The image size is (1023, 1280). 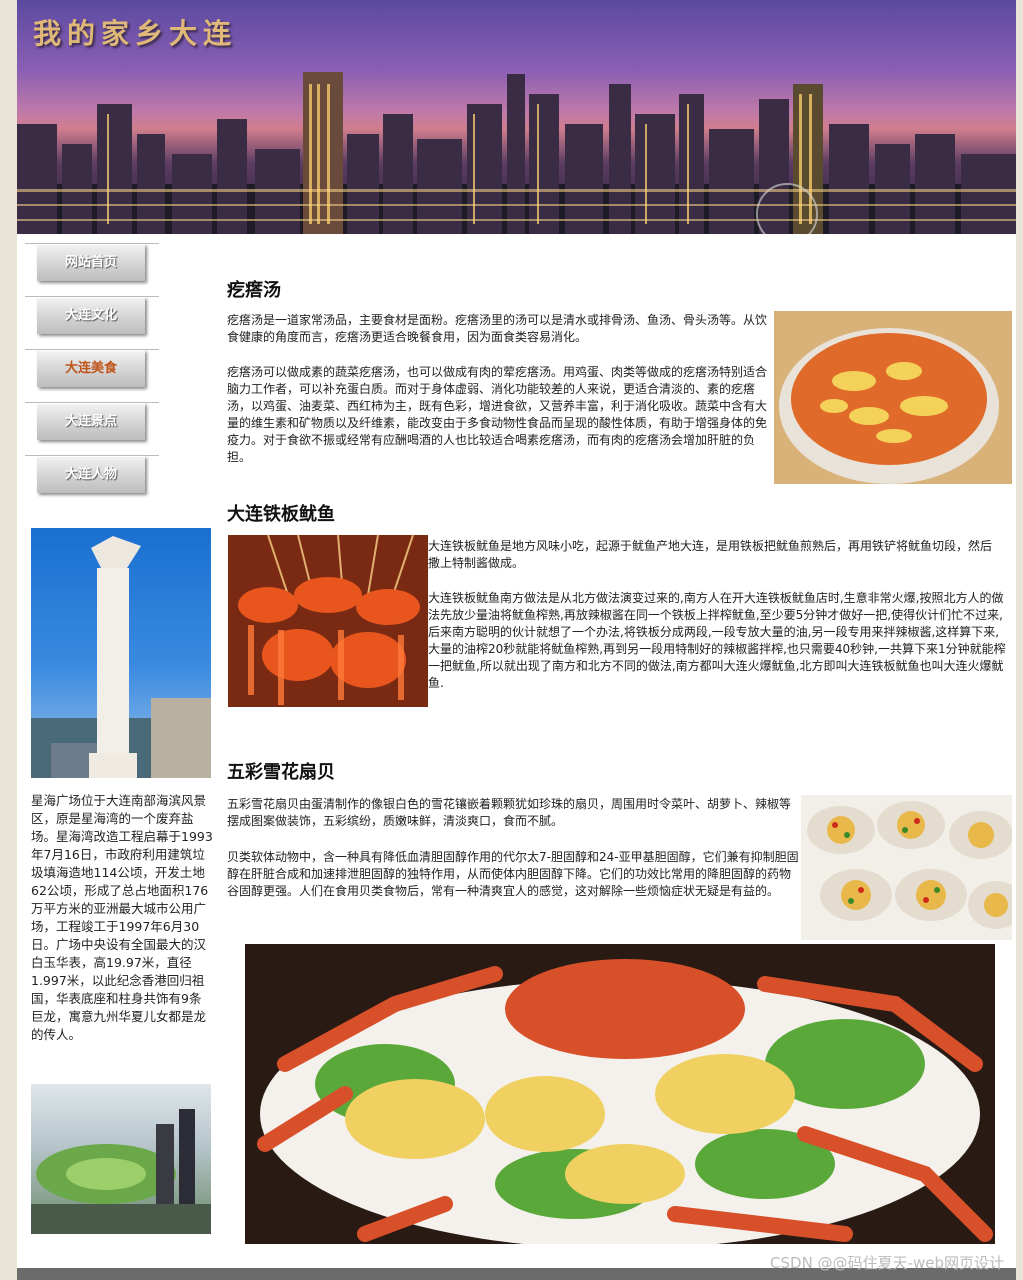 I want to click on banner-title: 我的家乡大连, so click(x=135, y=33).